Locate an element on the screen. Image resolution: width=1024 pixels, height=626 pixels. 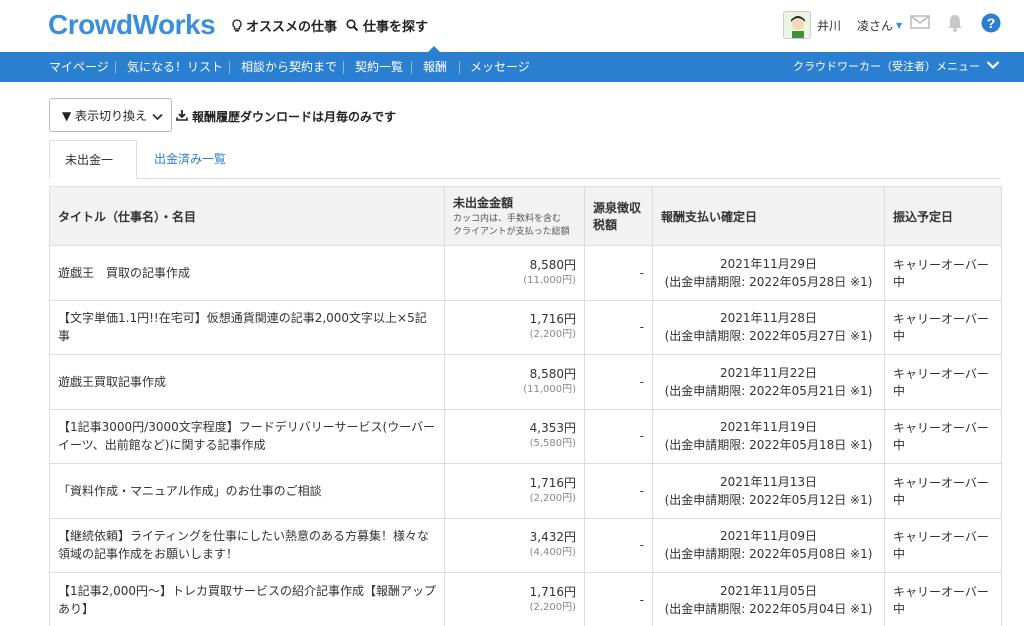
row-confirm-date: 2021年11月22日 (出金申請期限: 2022年05月21日 ※1) is located at coordinates (768, 382).